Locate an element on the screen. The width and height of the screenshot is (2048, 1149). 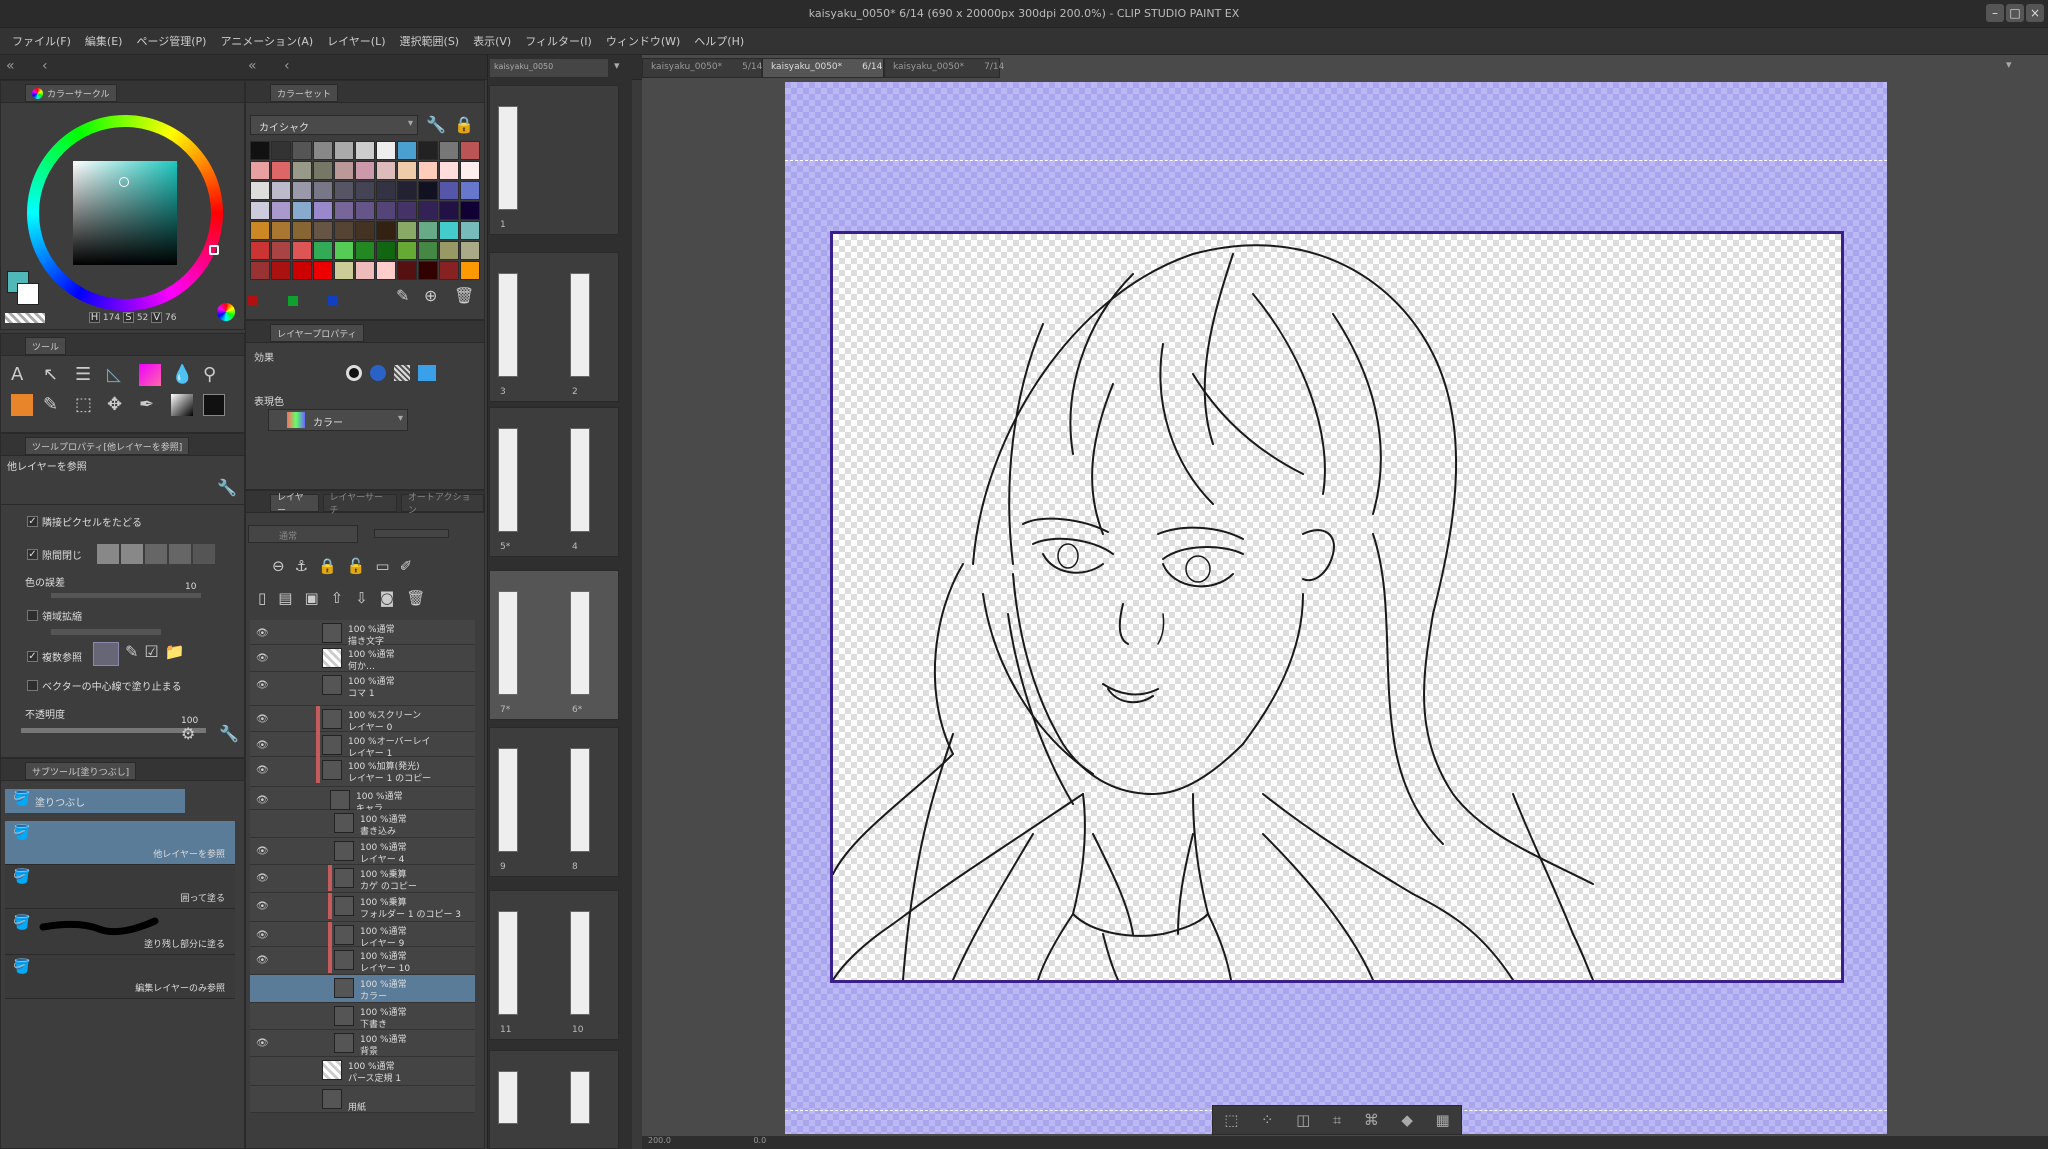
blend-tool-icon: 💧 is located at coordinates (187, 375).